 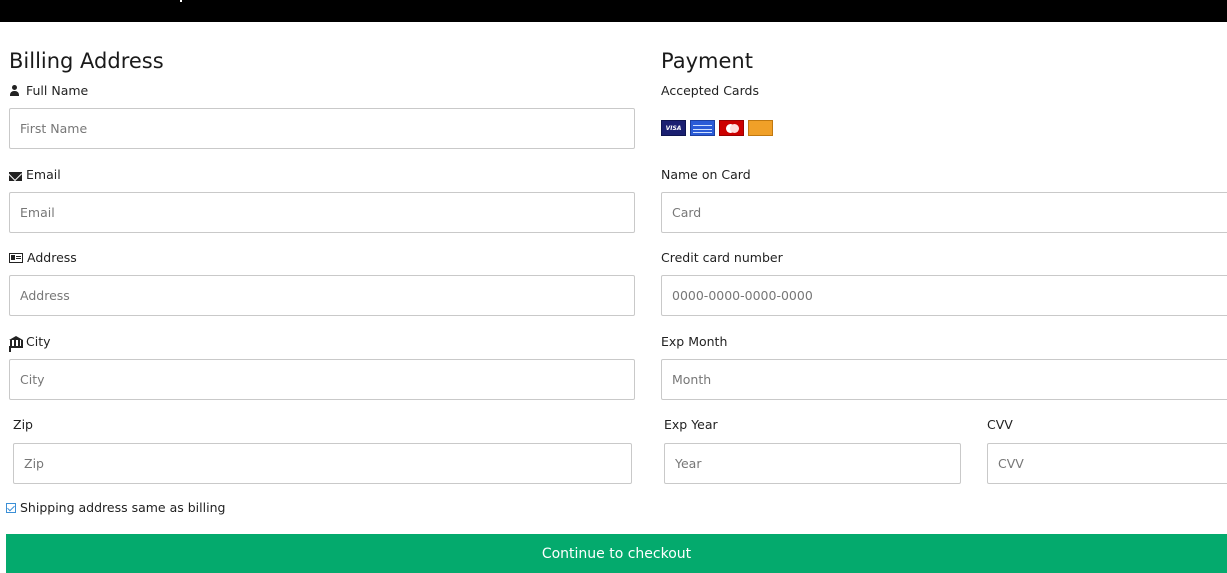 I want to click on exp-year-input, so click(x=812, y=463).